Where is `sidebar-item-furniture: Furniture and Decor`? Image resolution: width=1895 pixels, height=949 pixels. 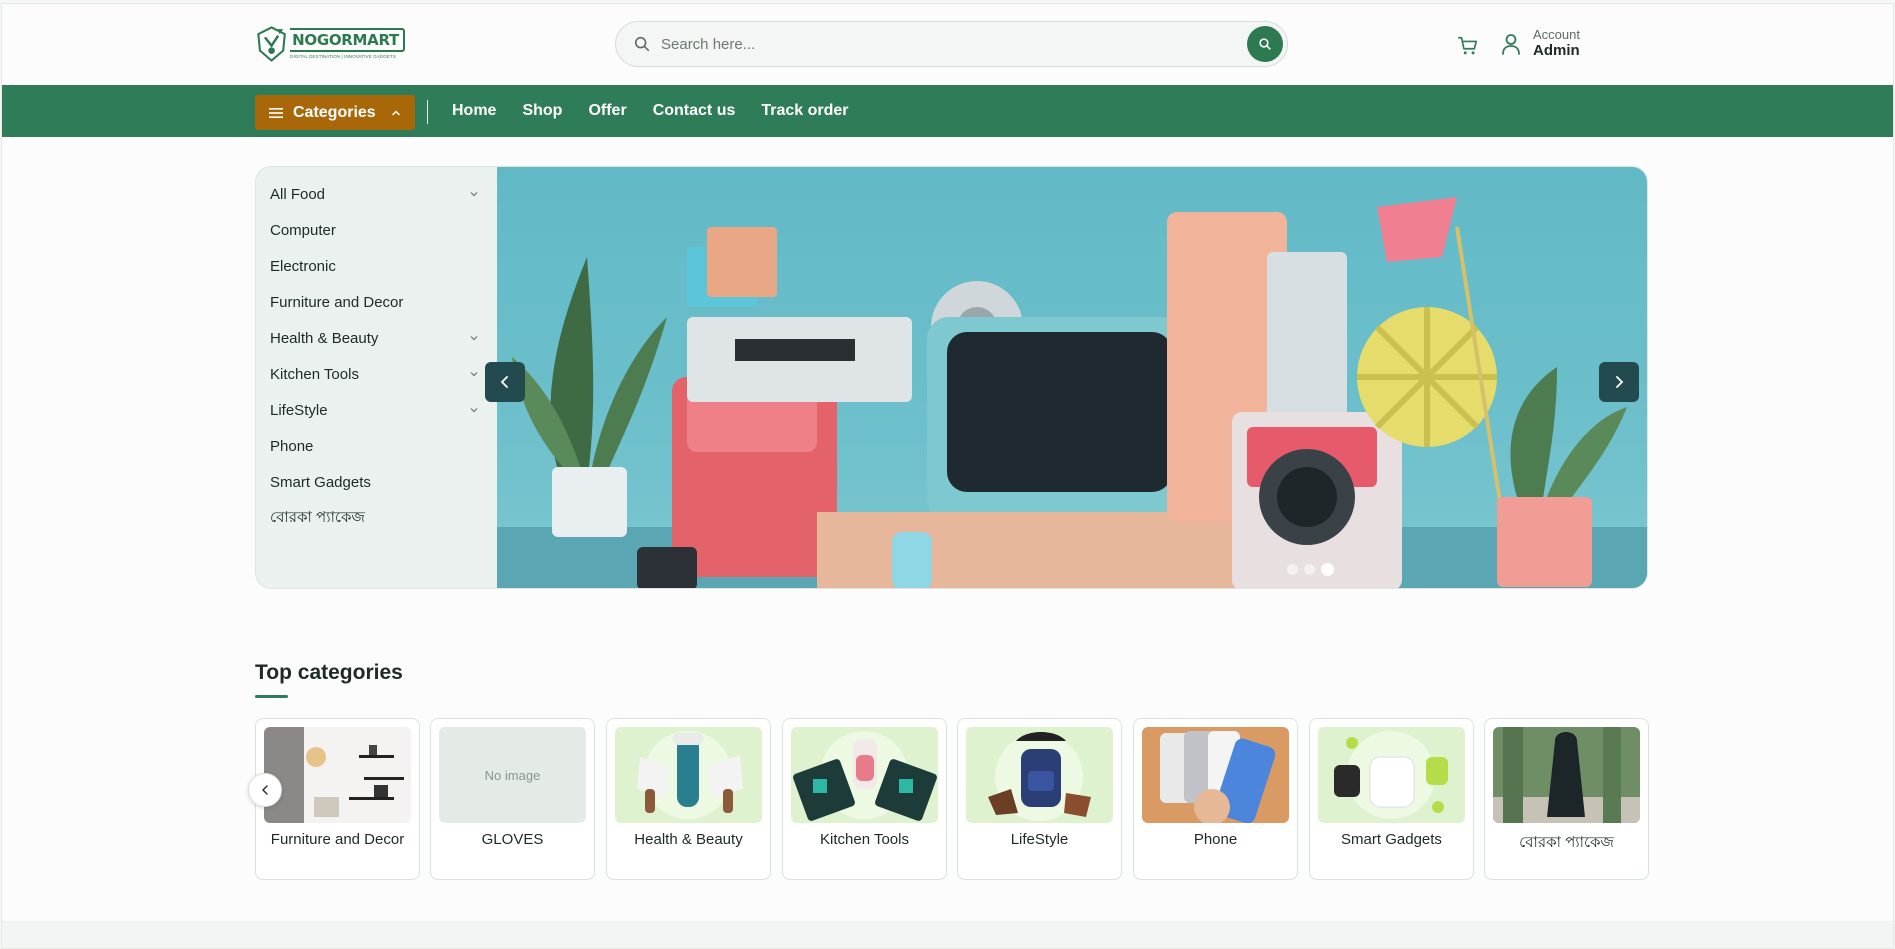
sidebar-item-furniture: Furniture and Decor is located at coordinates (376, 302).